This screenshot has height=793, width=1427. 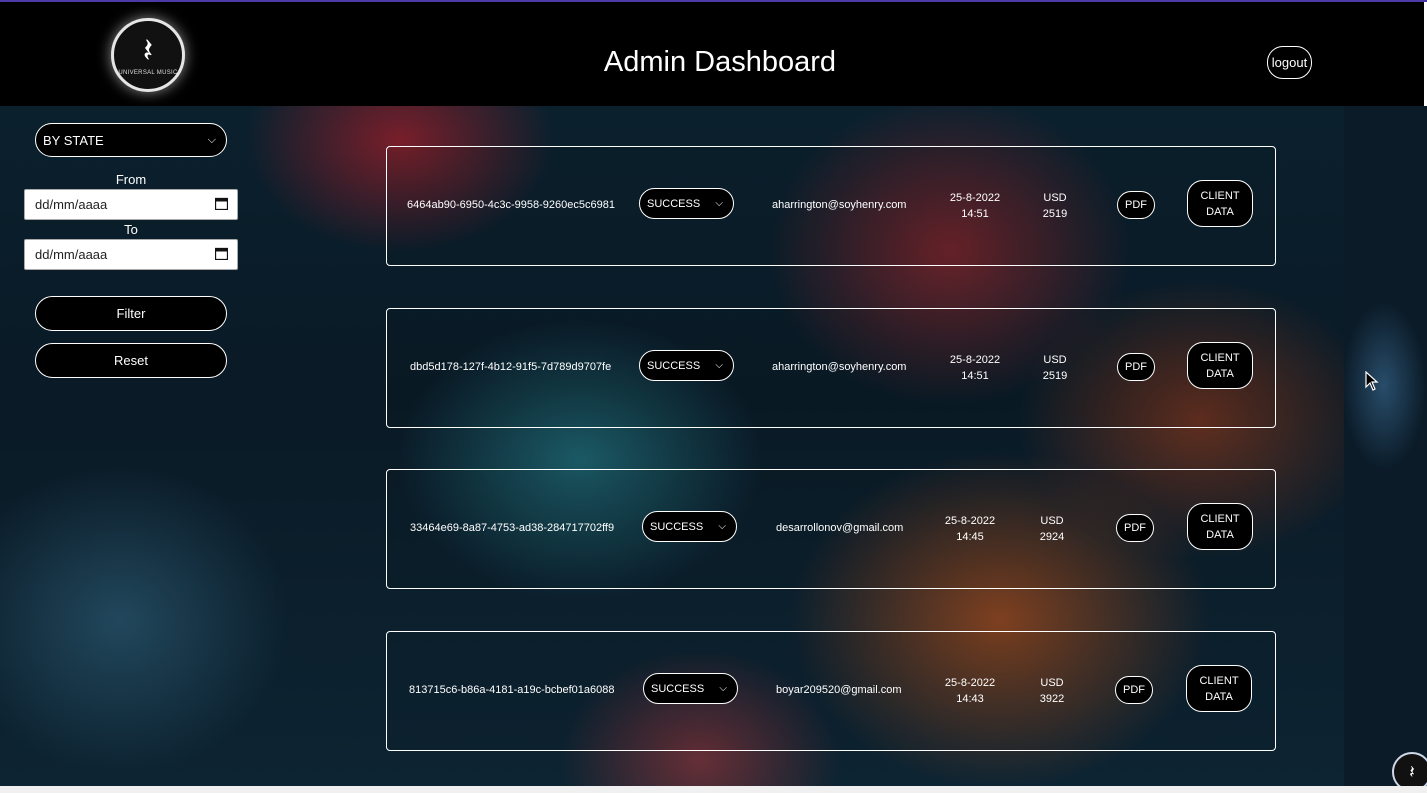 What do you see at coordinates (131, 229) in the screenshot?
I see `to-label: To` at bounding box center [131, 229].